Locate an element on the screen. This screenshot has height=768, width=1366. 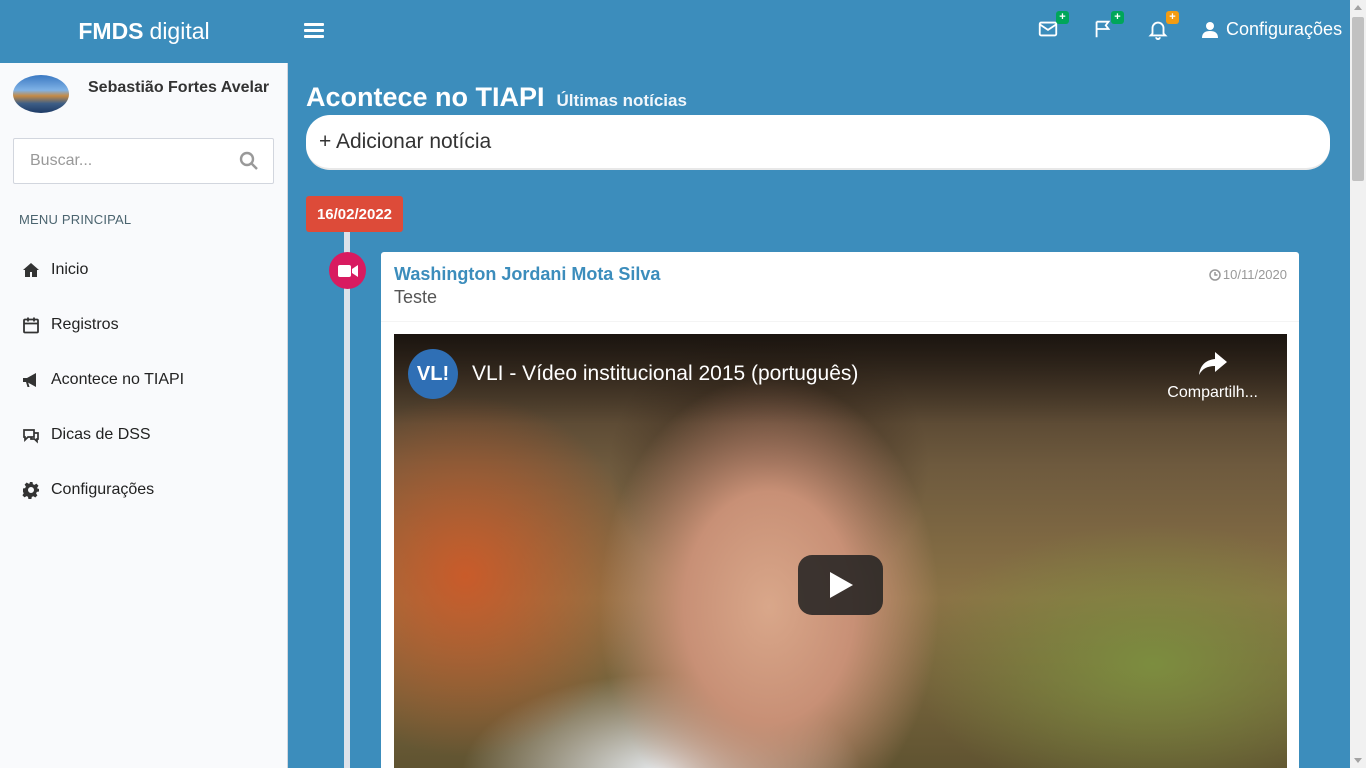
calendar-icon is located at coordinates (31, 325).